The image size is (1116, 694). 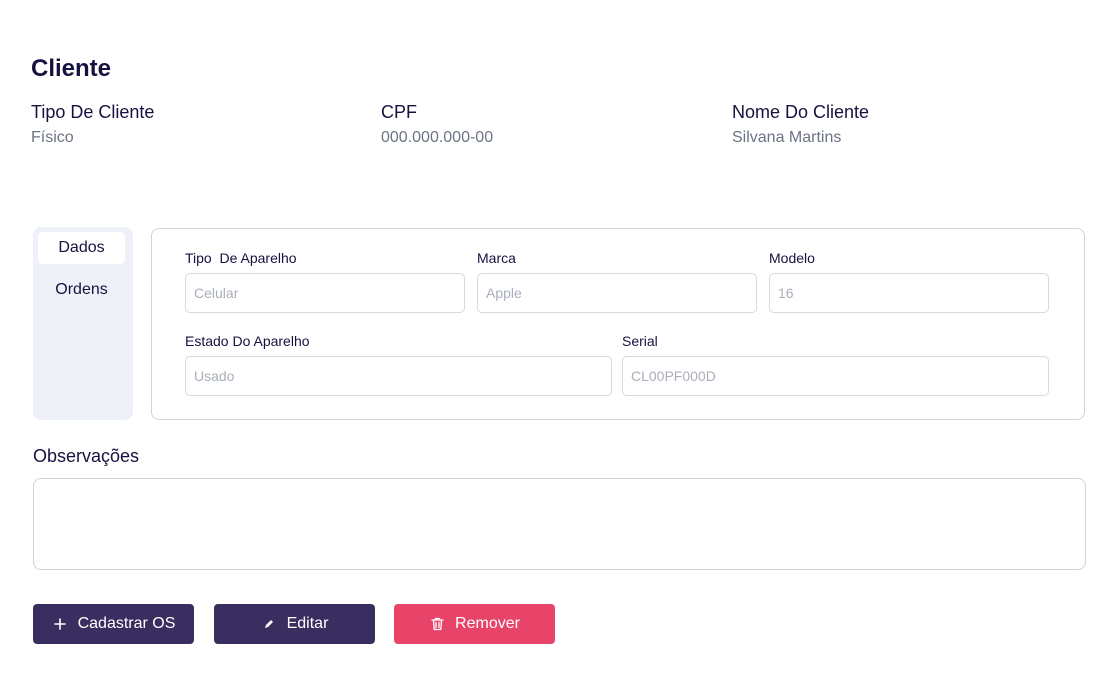 I want to click on client-type-info: Tipo De Cliente Físico, so click(x=92, y=124).